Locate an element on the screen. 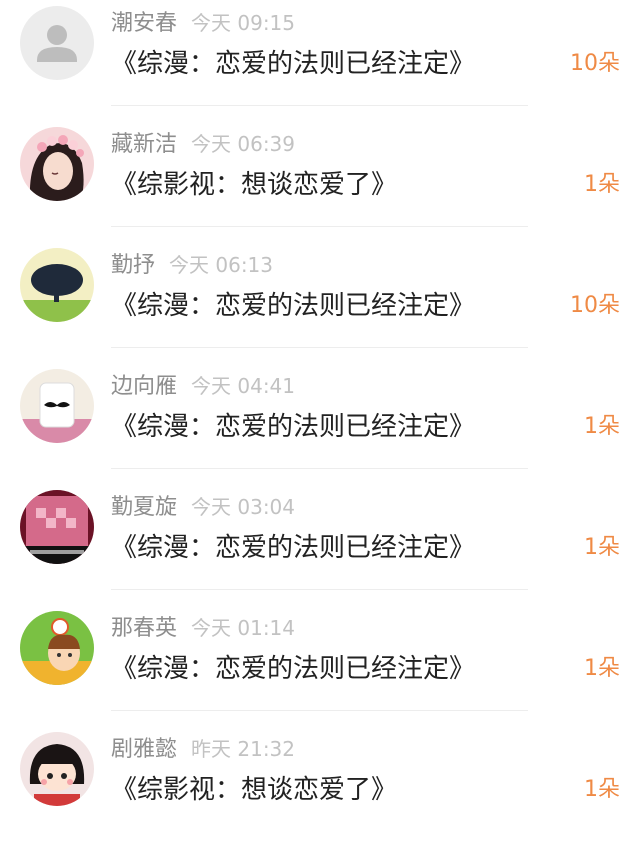  sender-meta: 藏新洁 今天 06:39 is located at coordinates (203, 144).